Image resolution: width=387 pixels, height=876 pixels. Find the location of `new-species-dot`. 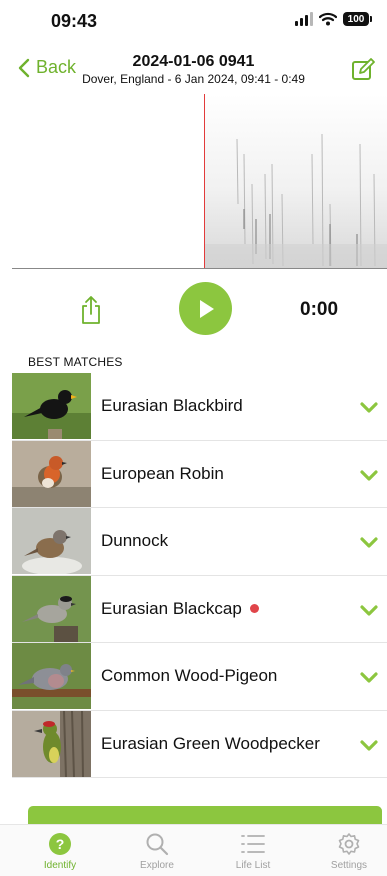

new-species-dot is located at coordinates (254, 608).